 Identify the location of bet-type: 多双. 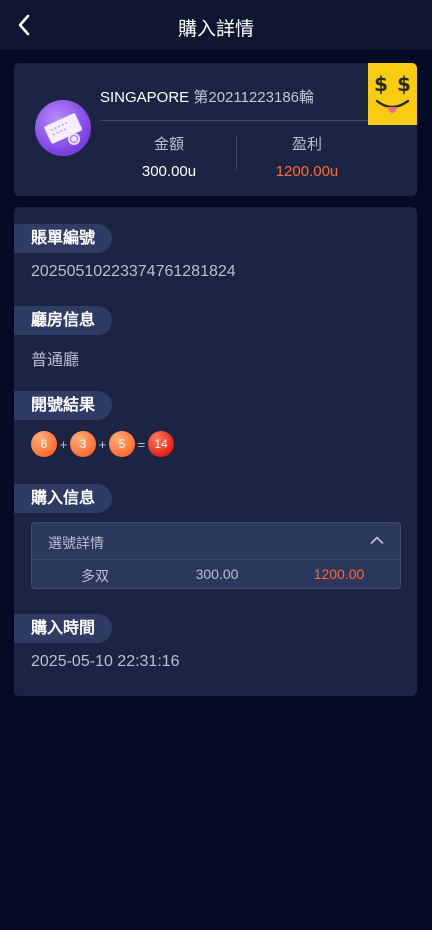
(95, 576).